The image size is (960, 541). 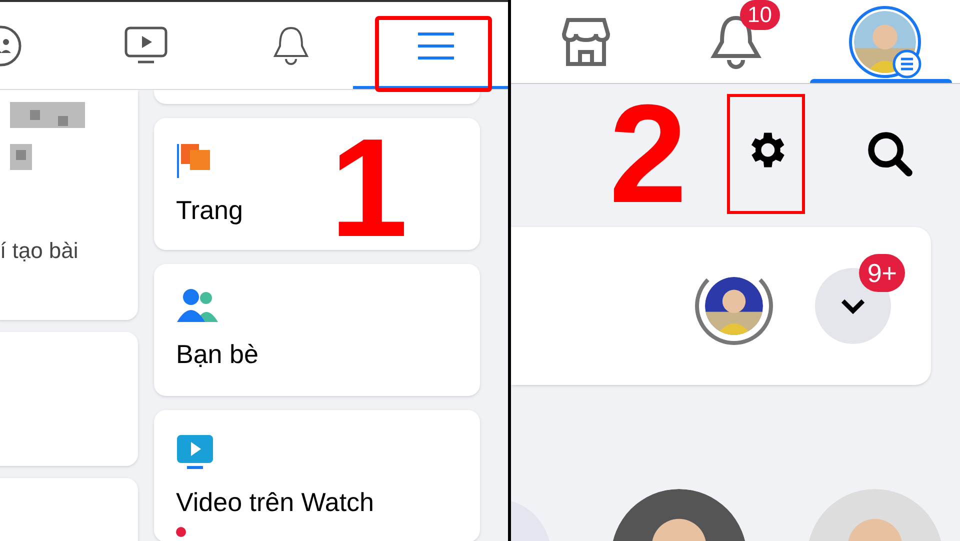 I want to click on shortcut-label: Video trên Watch, so click(x=275, y=502).